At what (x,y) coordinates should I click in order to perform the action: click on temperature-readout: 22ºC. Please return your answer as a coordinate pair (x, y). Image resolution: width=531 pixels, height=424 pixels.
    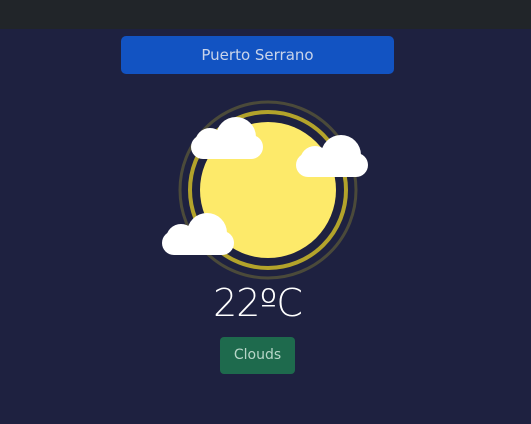
    Looking at the image, I should click on (258, 303).